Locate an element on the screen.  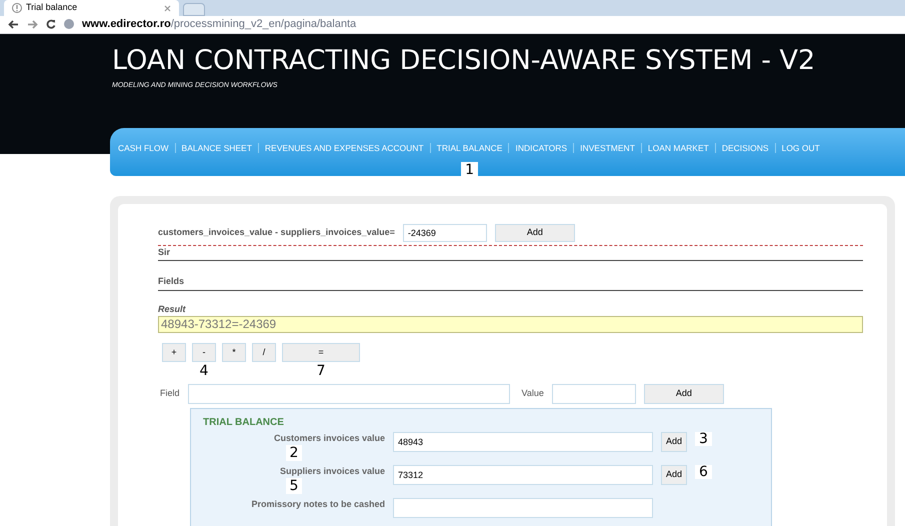
row-label: Customers invoices value is located at coordinates (329, 438).